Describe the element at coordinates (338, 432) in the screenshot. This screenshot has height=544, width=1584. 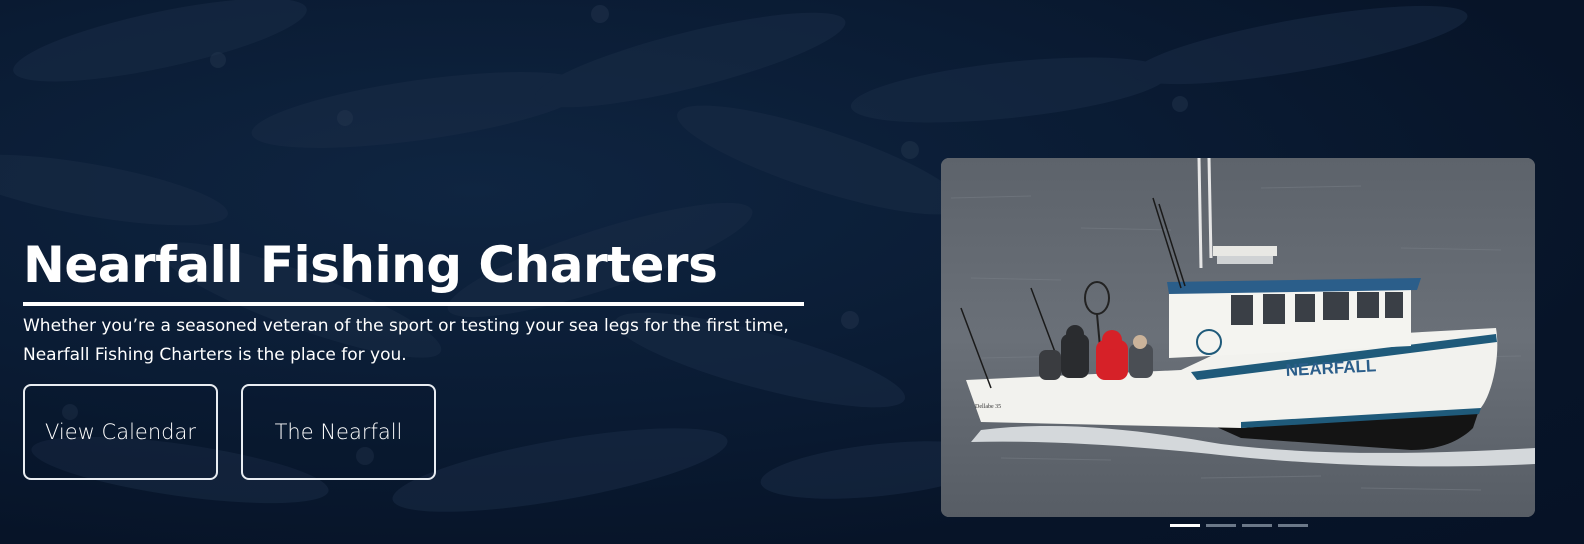
I see `the-nearfall-button: The Nearfall` at that location.